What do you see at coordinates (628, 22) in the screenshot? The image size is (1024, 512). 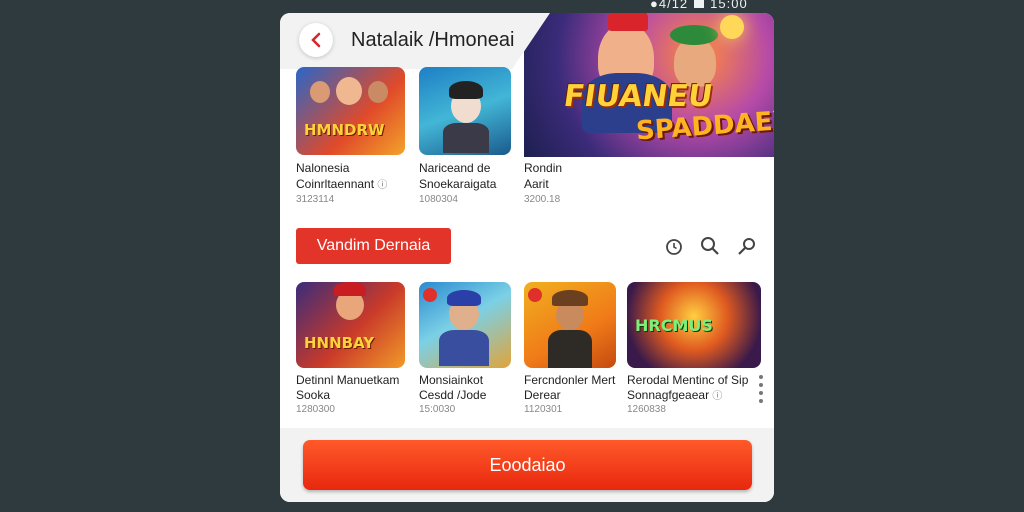 I see `hero-hat` at bounding box center [628, 22].